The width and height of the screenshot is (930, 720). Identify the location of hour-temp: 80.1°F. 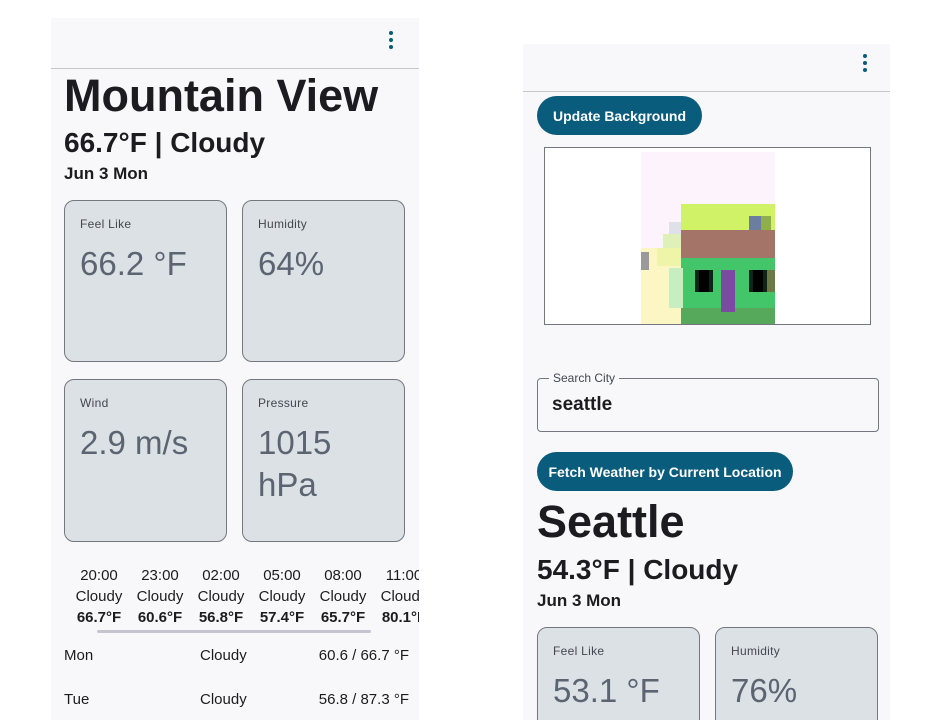
(400, 617).